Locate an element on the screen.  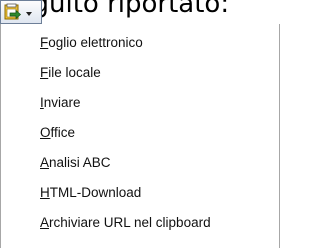
menu-item-spreadsheet: Foglio elettronico is located at coordinates (91, 43).